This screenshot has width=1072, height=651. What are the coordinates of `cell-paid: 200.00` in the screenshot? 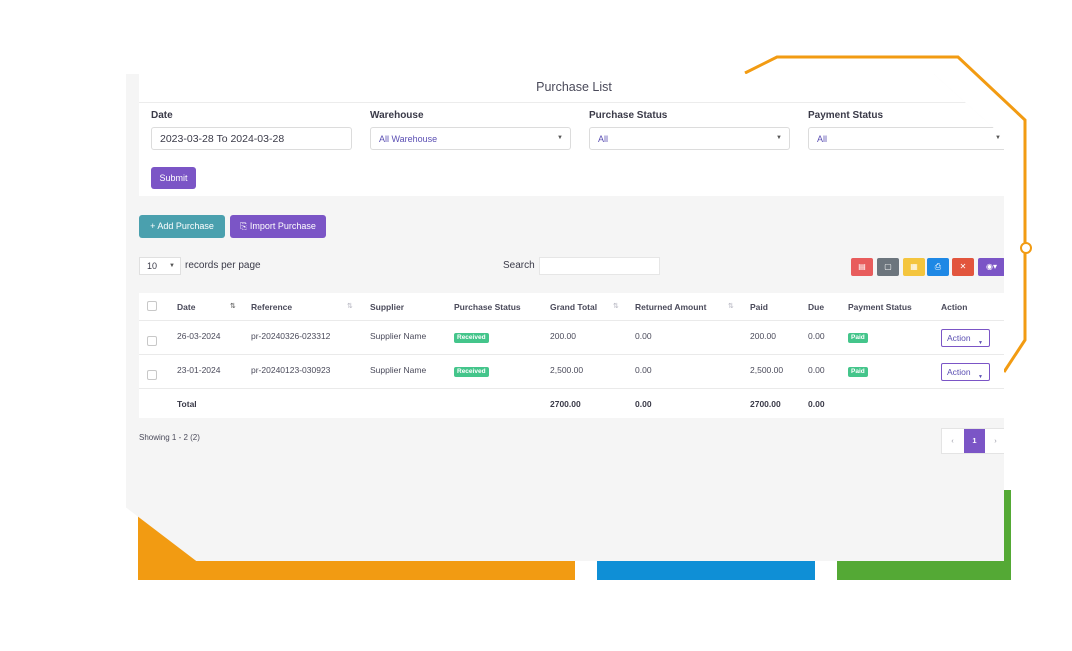 It's located at (763, 336).